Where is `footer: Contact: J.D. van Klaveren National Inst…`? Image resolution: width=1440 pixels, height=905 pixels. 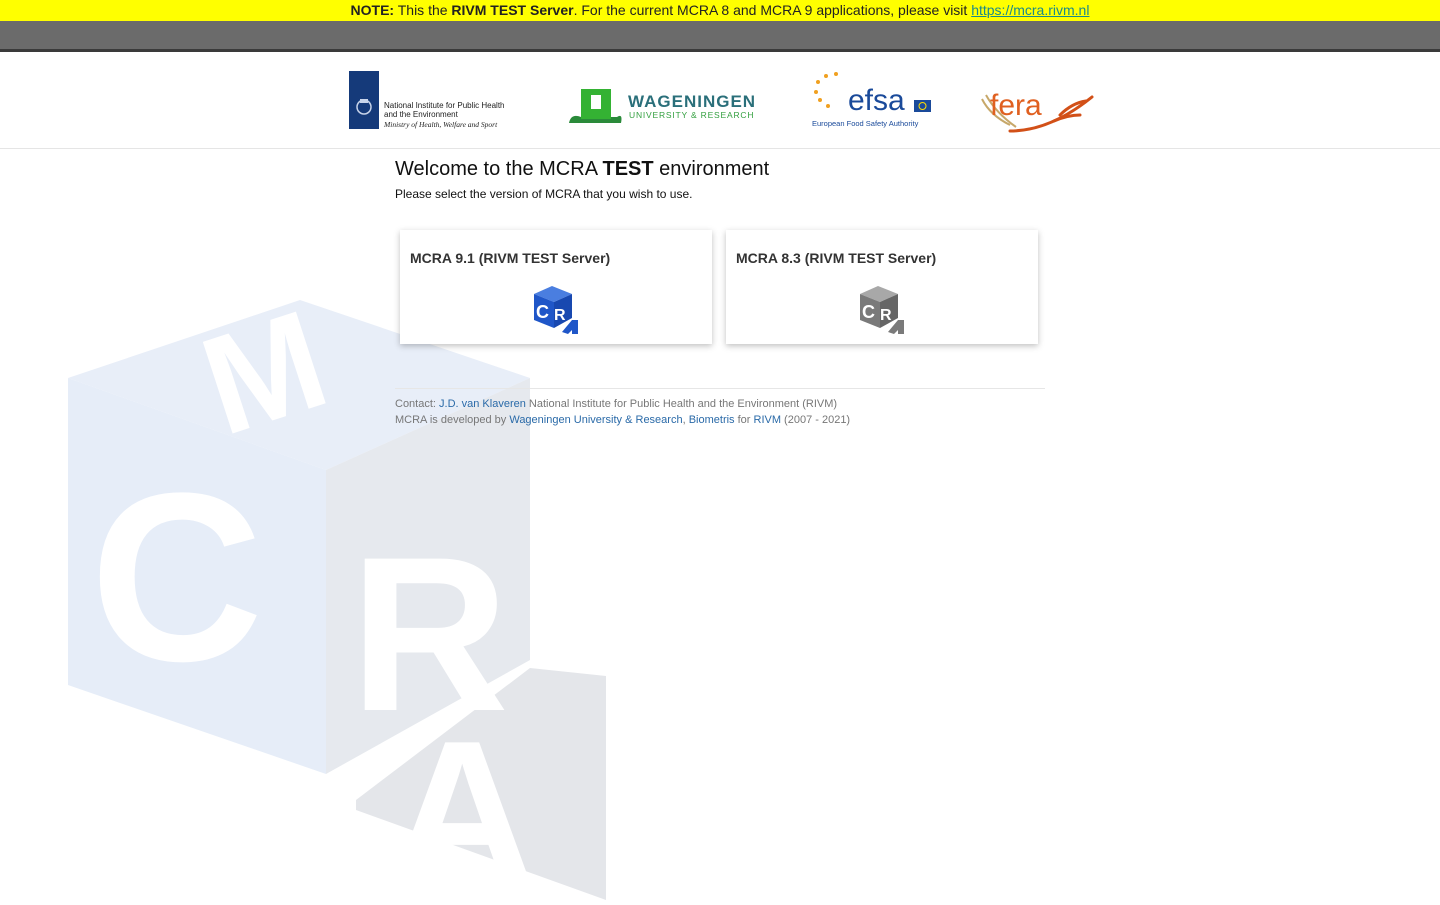
footer: Contact: J.D. van Klaveren National Inst… is located at coordinates (622, 412).